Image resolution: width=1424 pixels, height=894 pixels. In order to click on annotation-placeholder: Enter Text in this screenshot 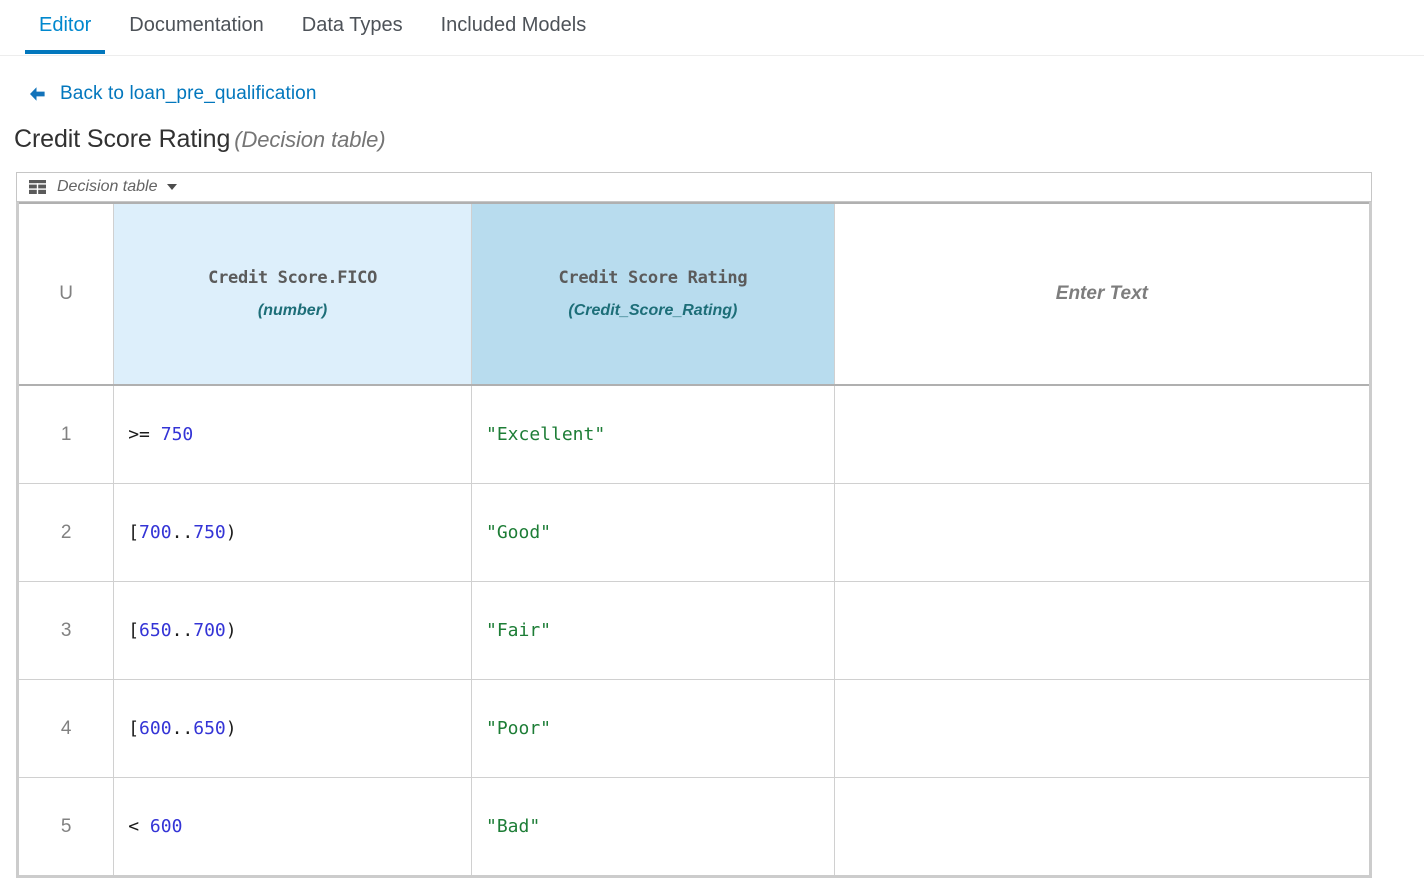, I will do `click(1101, 293)`.